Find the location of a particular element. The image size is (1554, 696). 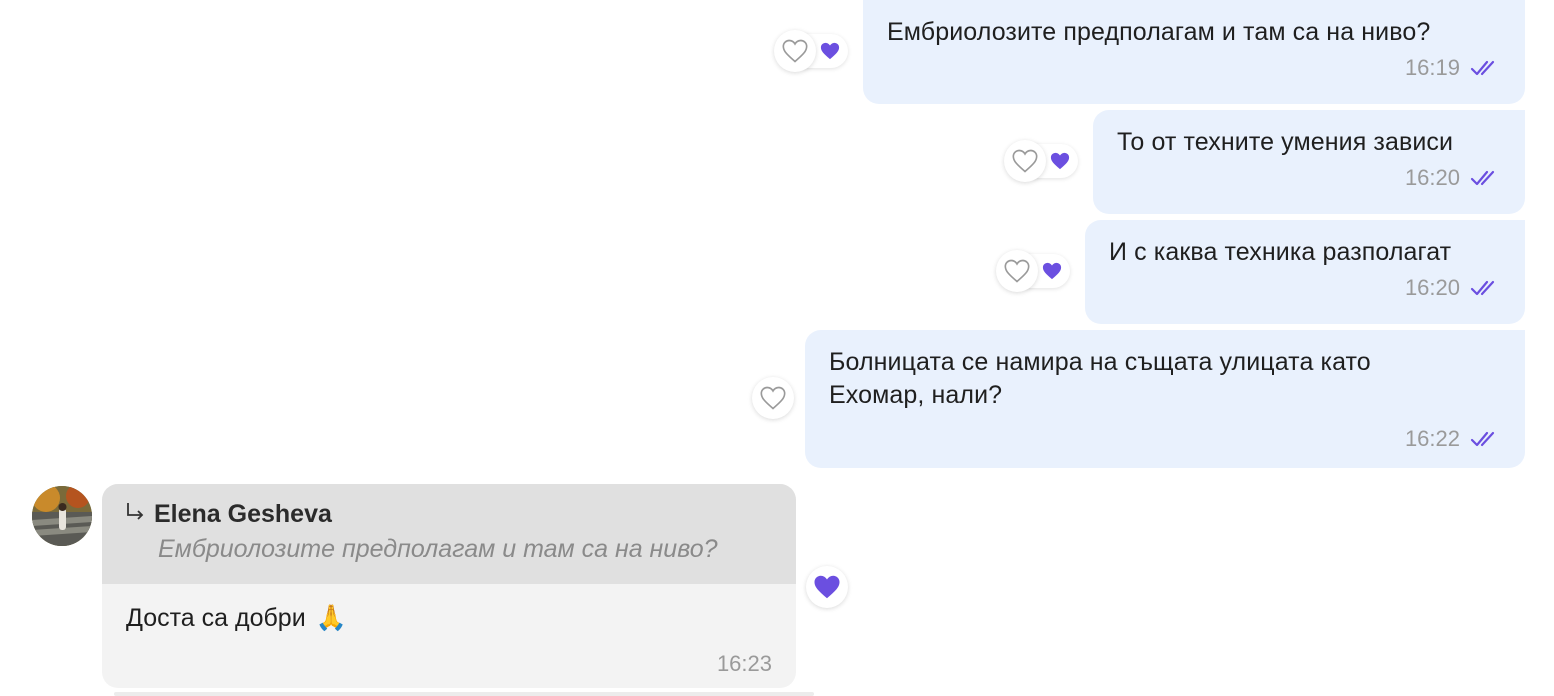

reply-arrow-icon is located at coordinates (135, 511).